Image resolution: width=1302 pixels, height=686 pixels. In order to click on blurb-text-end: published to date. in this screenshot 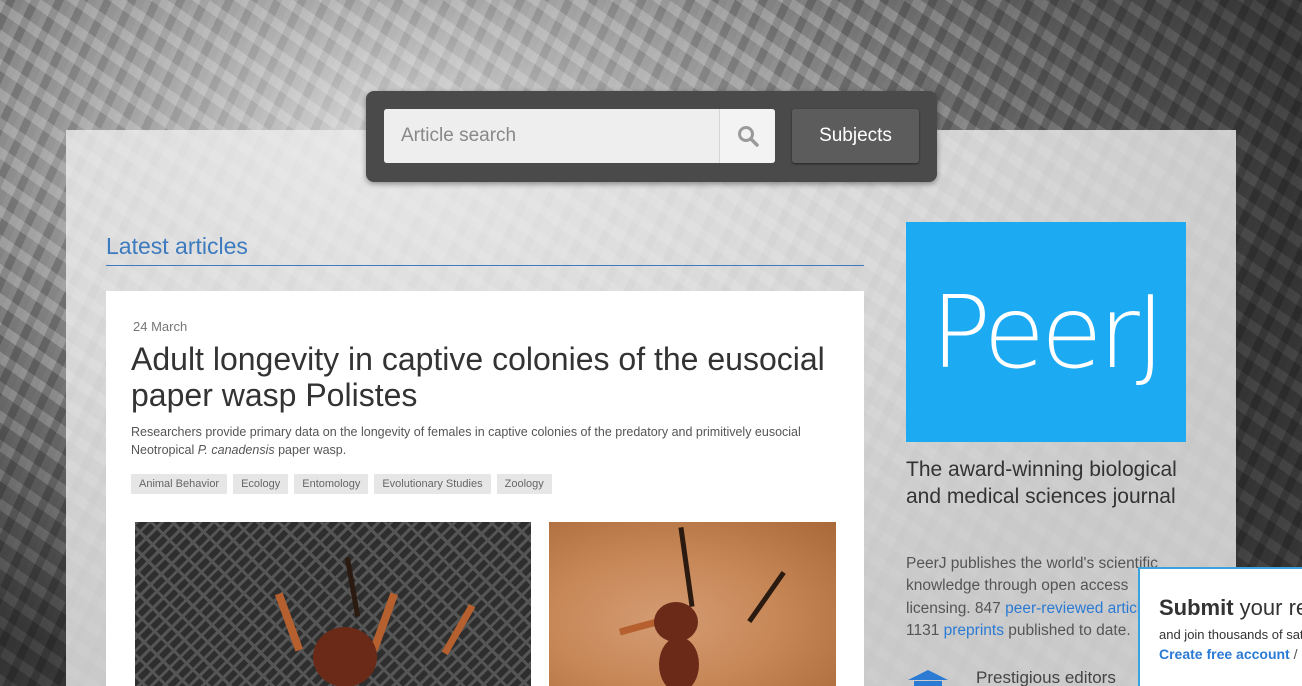, I will do `click(1067, 630)`.